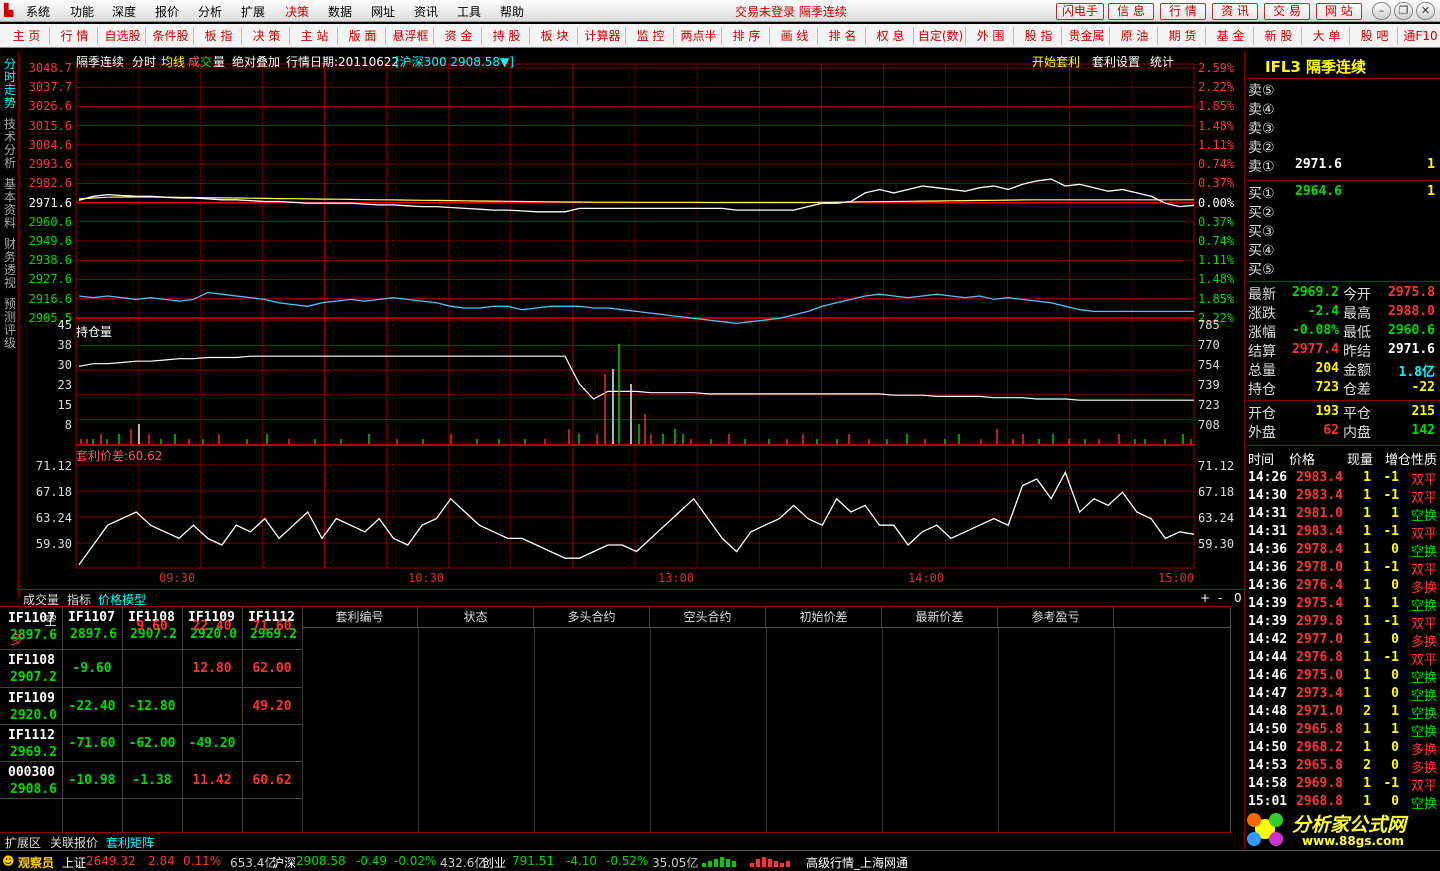  What do you see at coordinates (512, 11) in the screenshot?
I see `menu-help: 帮助` at bounding box center [512, 11].